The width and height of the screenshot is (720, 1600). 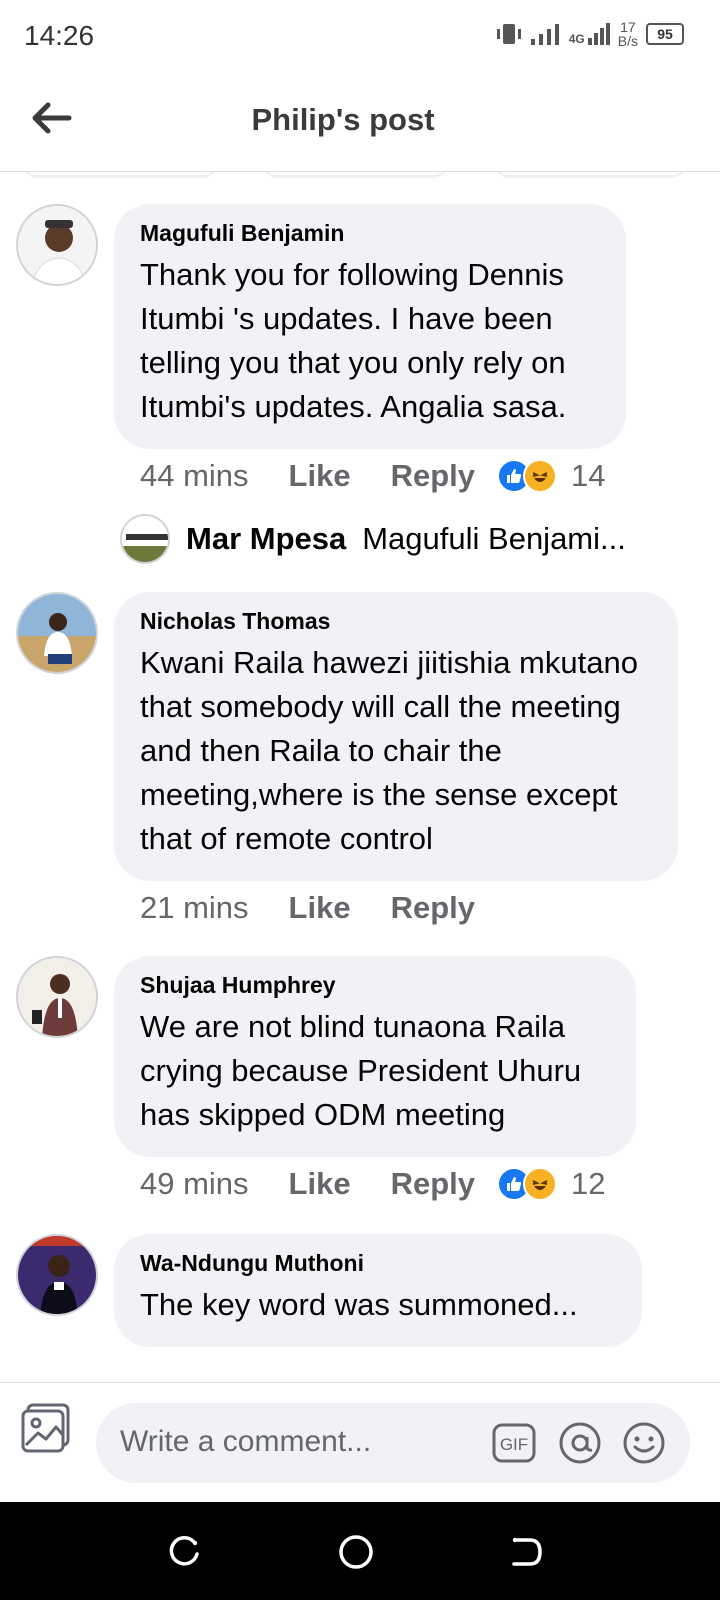 I want to click on reactions-summary: 14, so click(x=551, y=476).